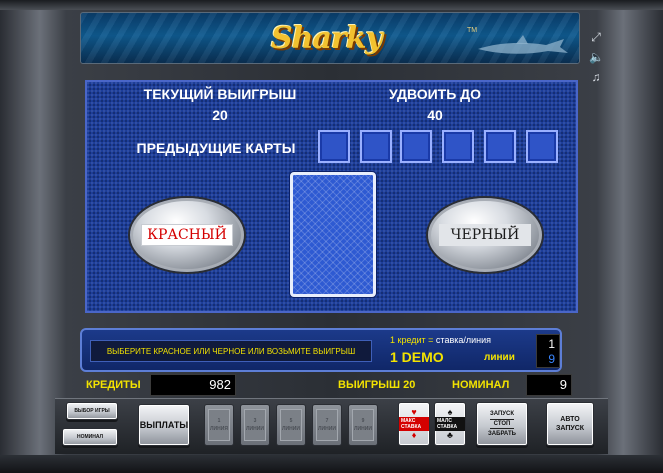  I want to click on line-word: ЛИНИЯ, so click(219, 429).